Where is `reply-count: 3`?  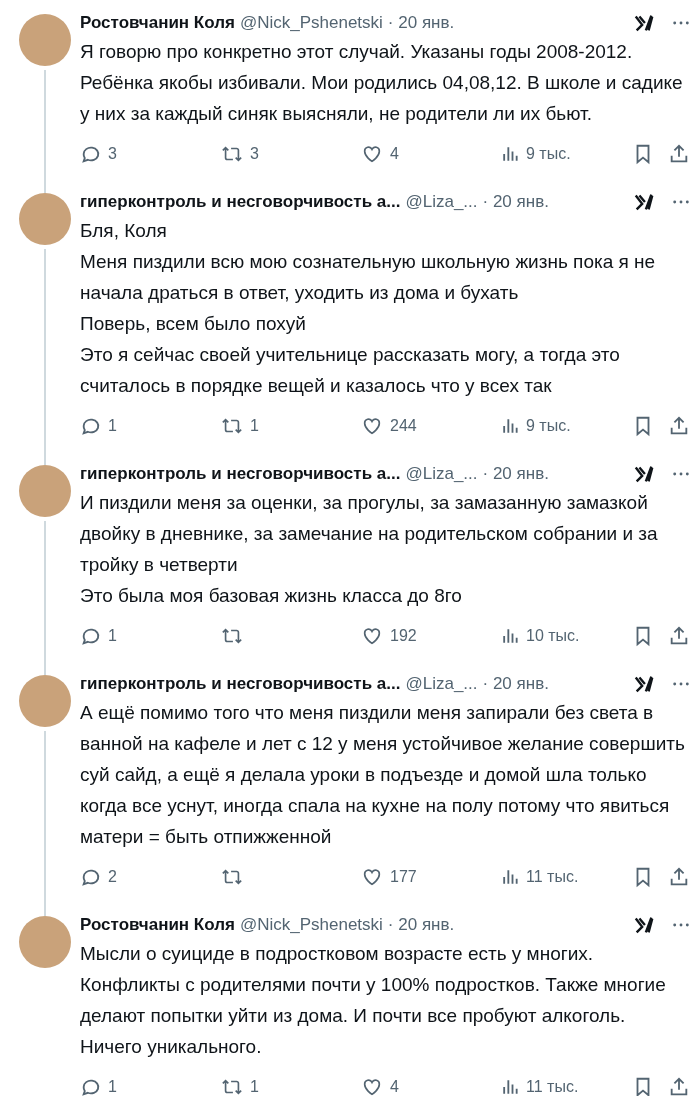
reply-count: 3 is located at coordinates (112, 154).